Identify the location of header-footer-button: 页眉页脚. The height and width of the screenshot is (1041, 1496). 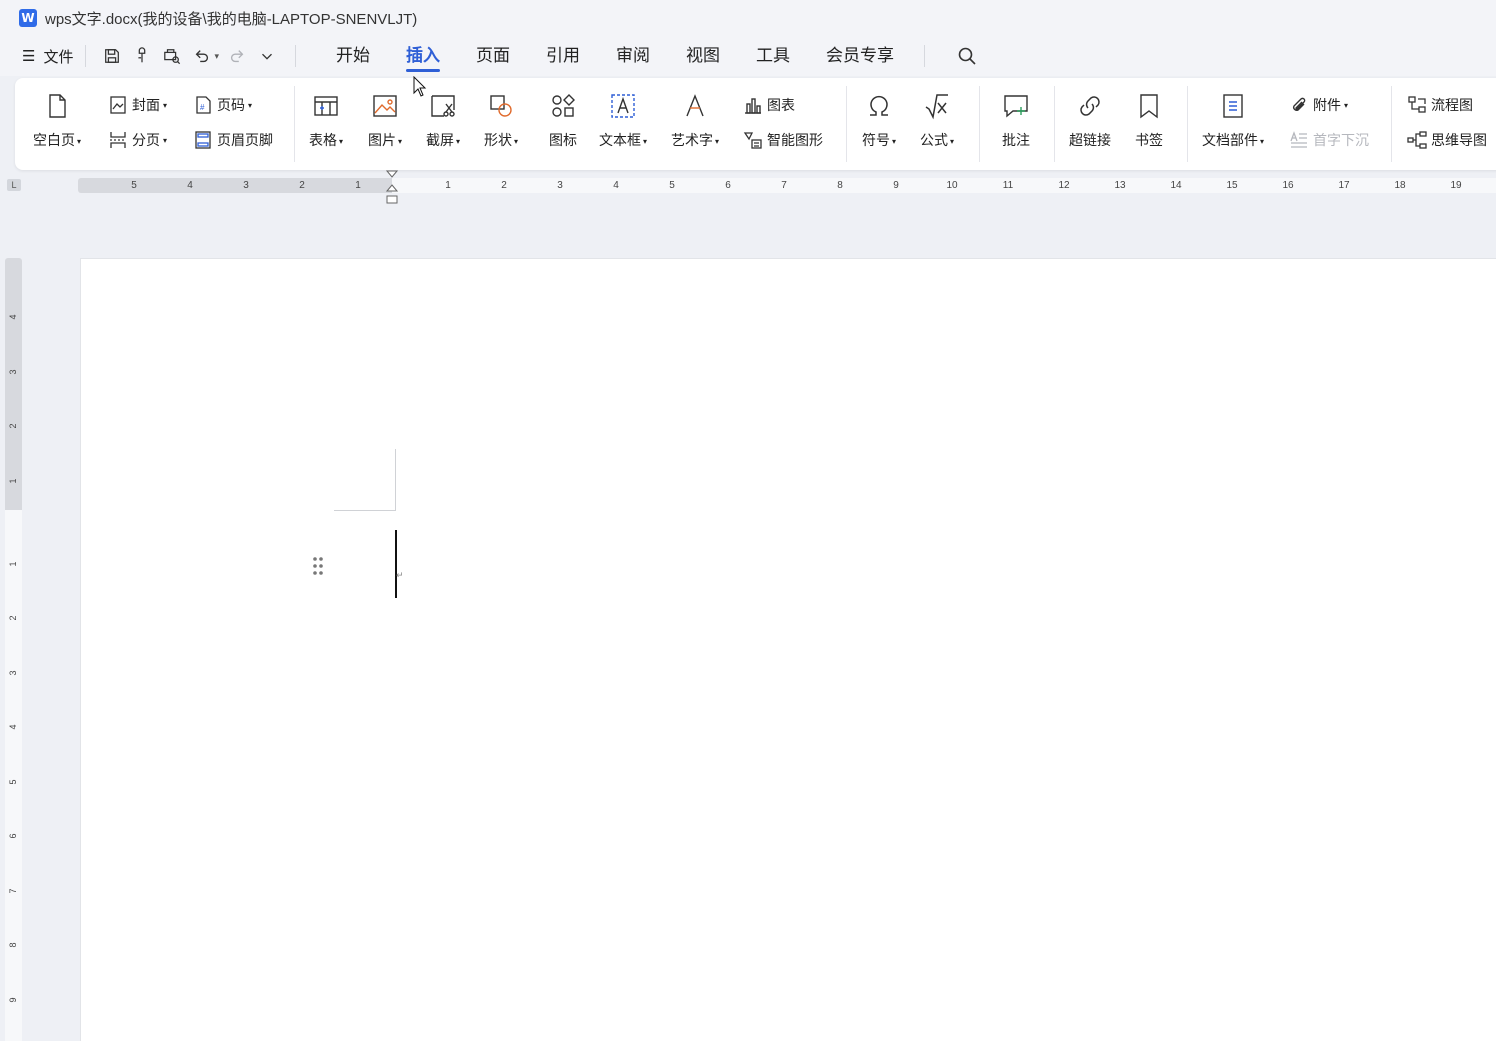
(233, 140).